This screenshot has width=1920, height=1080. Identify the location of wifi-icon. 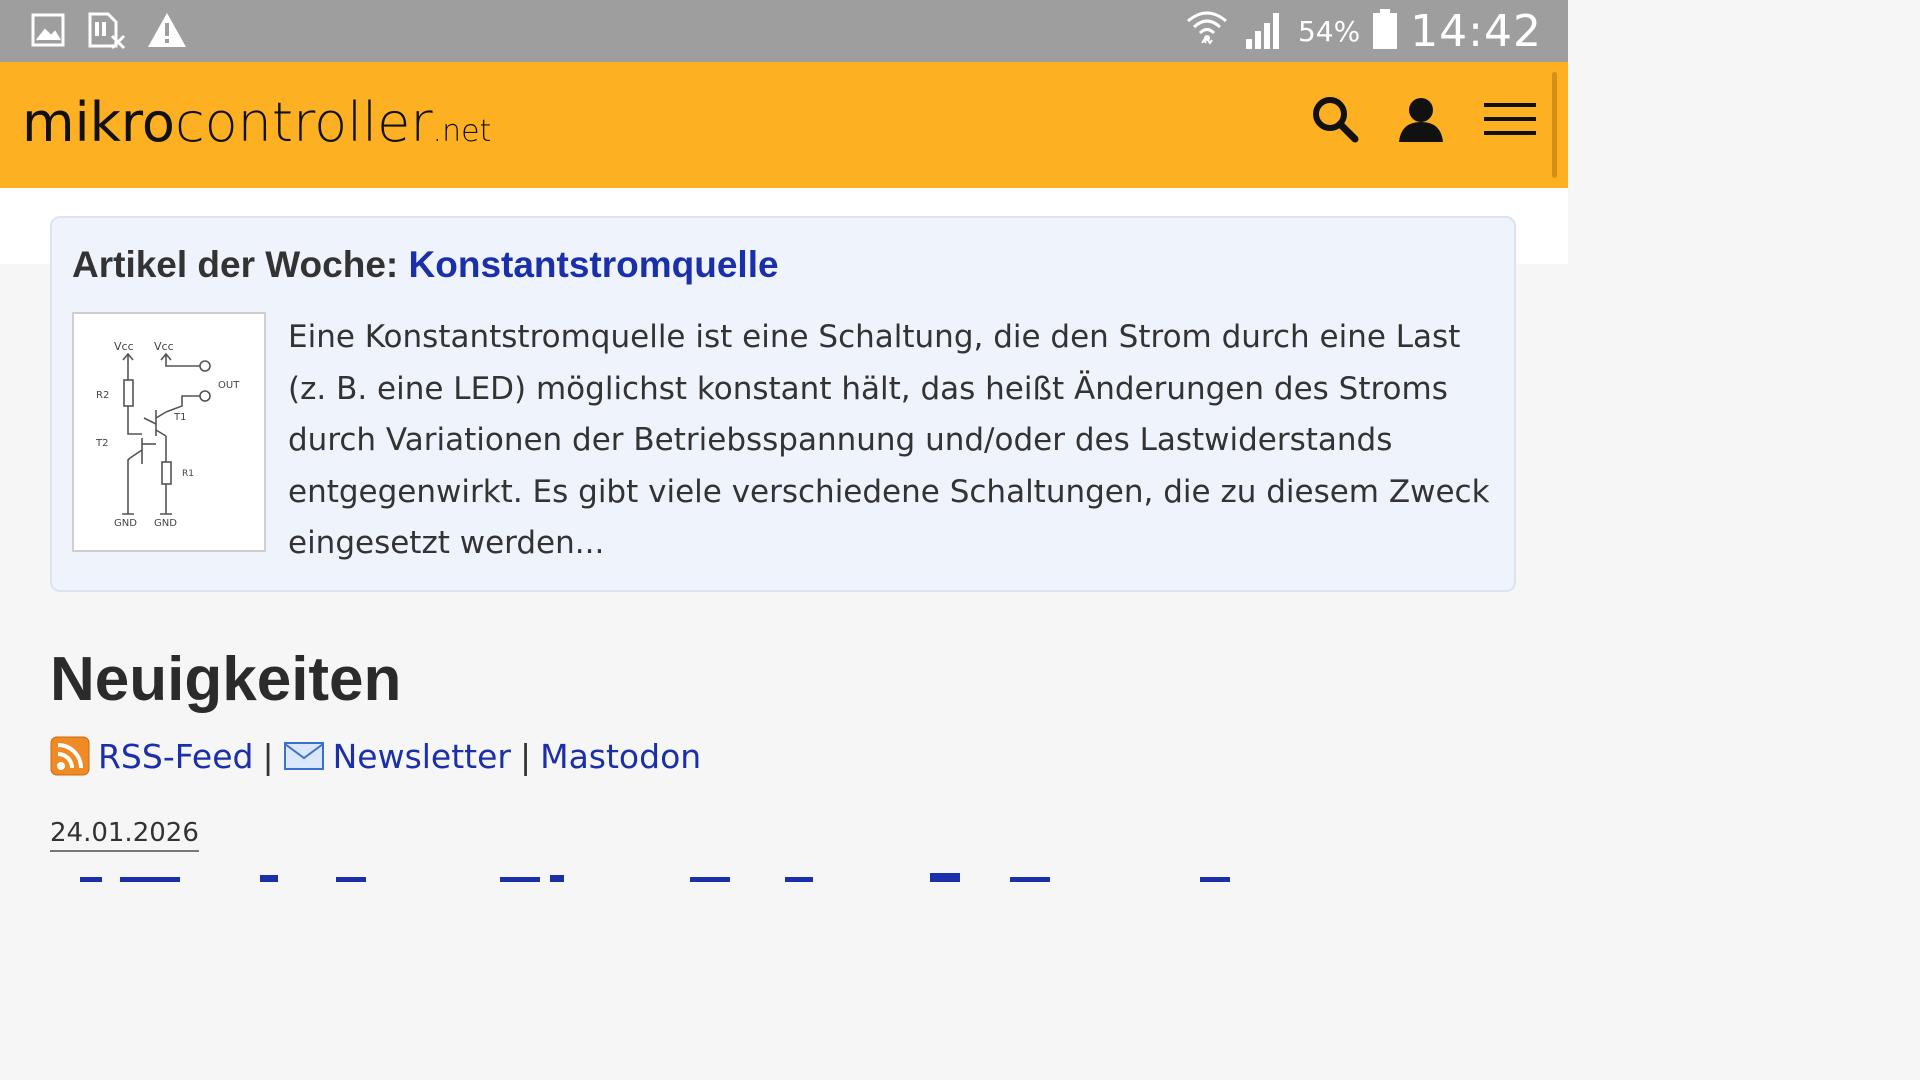
(1207, 31).